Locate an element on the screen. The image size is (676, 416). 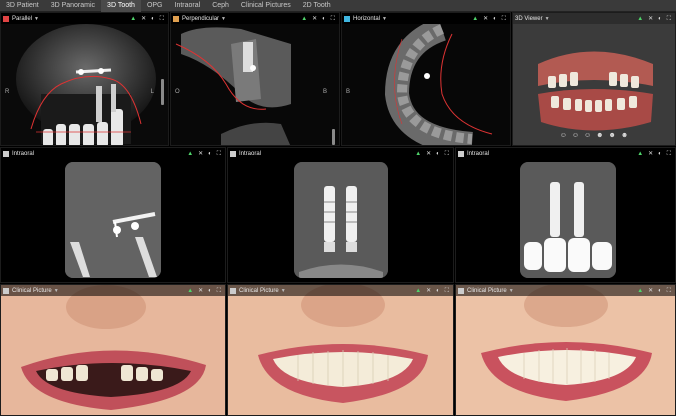
panel-header: Perpendicular ▼ ▲ ✕ ◐ ⛶ is located at coordinates (255, 18).